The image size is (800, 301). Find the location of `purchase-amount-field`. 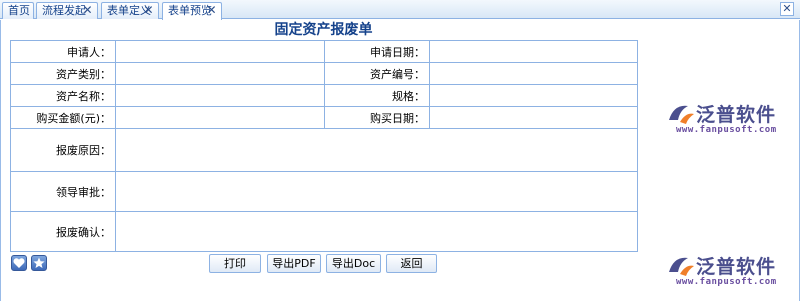

purchase-amount-field is located at coordinates (220, 117).